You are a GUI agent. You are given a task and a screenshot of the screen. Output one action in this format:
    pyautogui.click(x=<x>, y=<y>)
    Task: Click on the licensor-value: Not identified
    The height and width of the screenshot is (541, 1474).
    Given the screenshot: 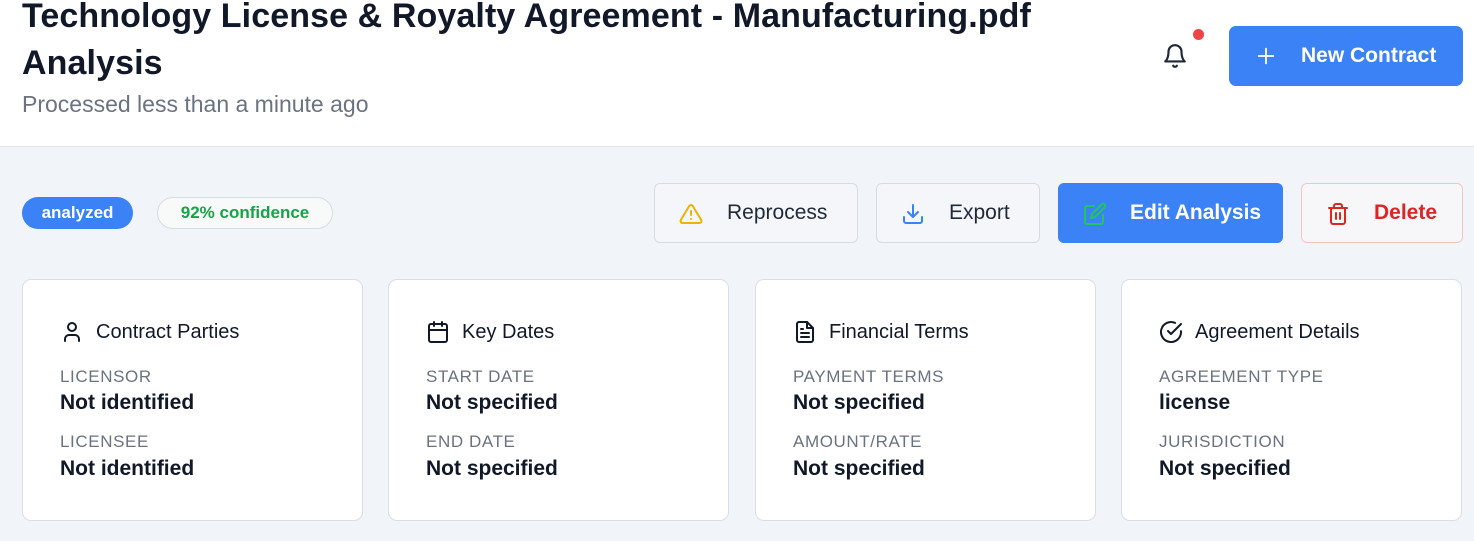 What is the action you would take?
    pyautogui.click(x=127, y=402)
    